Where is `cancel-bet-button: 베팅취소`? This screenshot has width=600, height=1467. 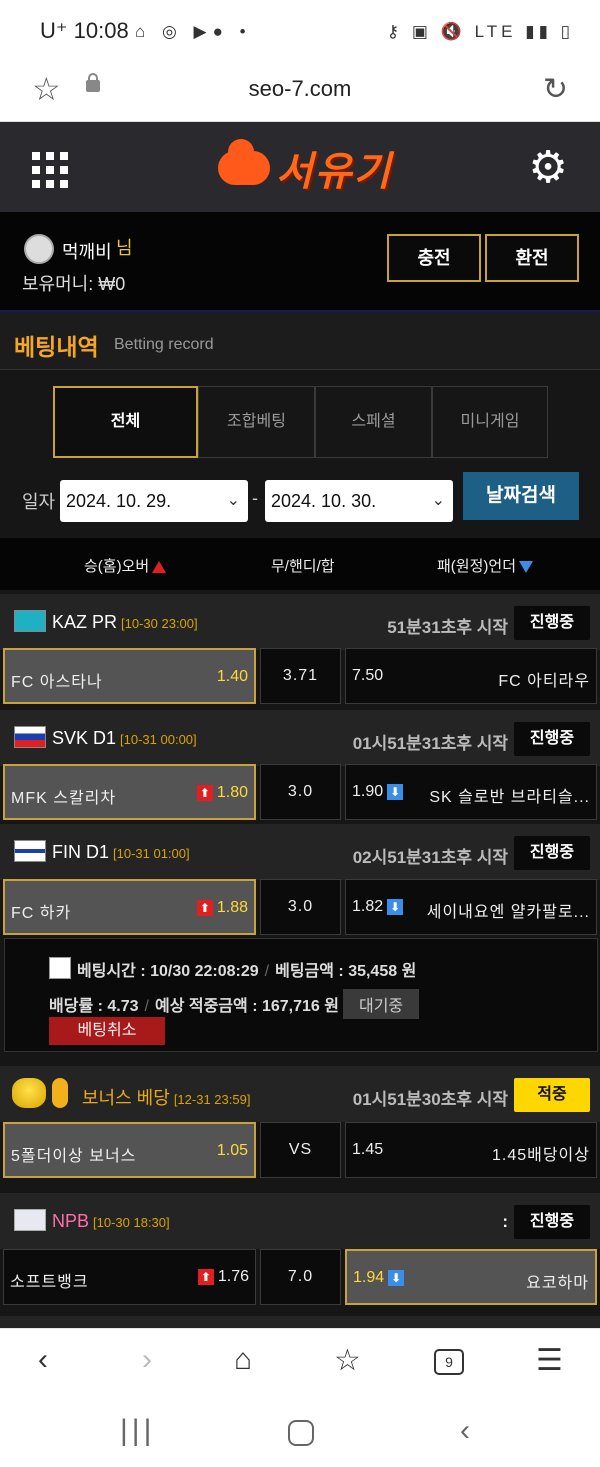
cancel-bet-button: 베팅취소 is located at coordinates (107, 1031).